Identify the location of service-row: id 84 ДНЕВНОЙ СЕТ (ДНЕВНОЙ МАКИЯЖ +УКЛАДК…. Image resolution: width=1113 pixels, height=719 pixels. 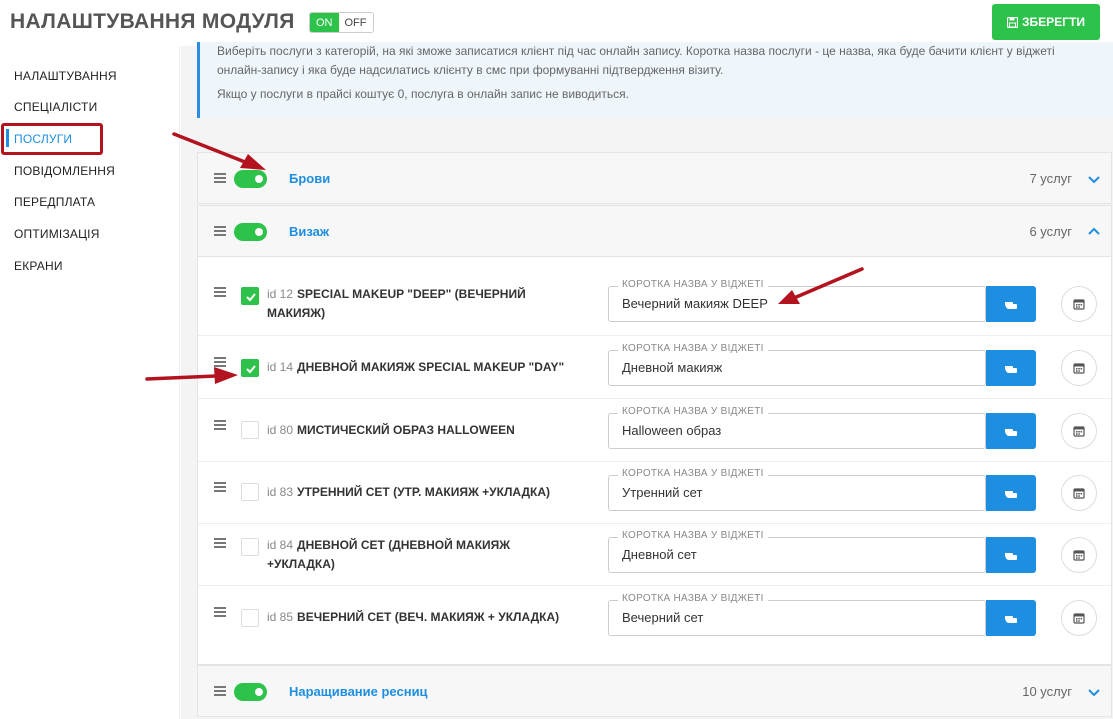
(654, 555).